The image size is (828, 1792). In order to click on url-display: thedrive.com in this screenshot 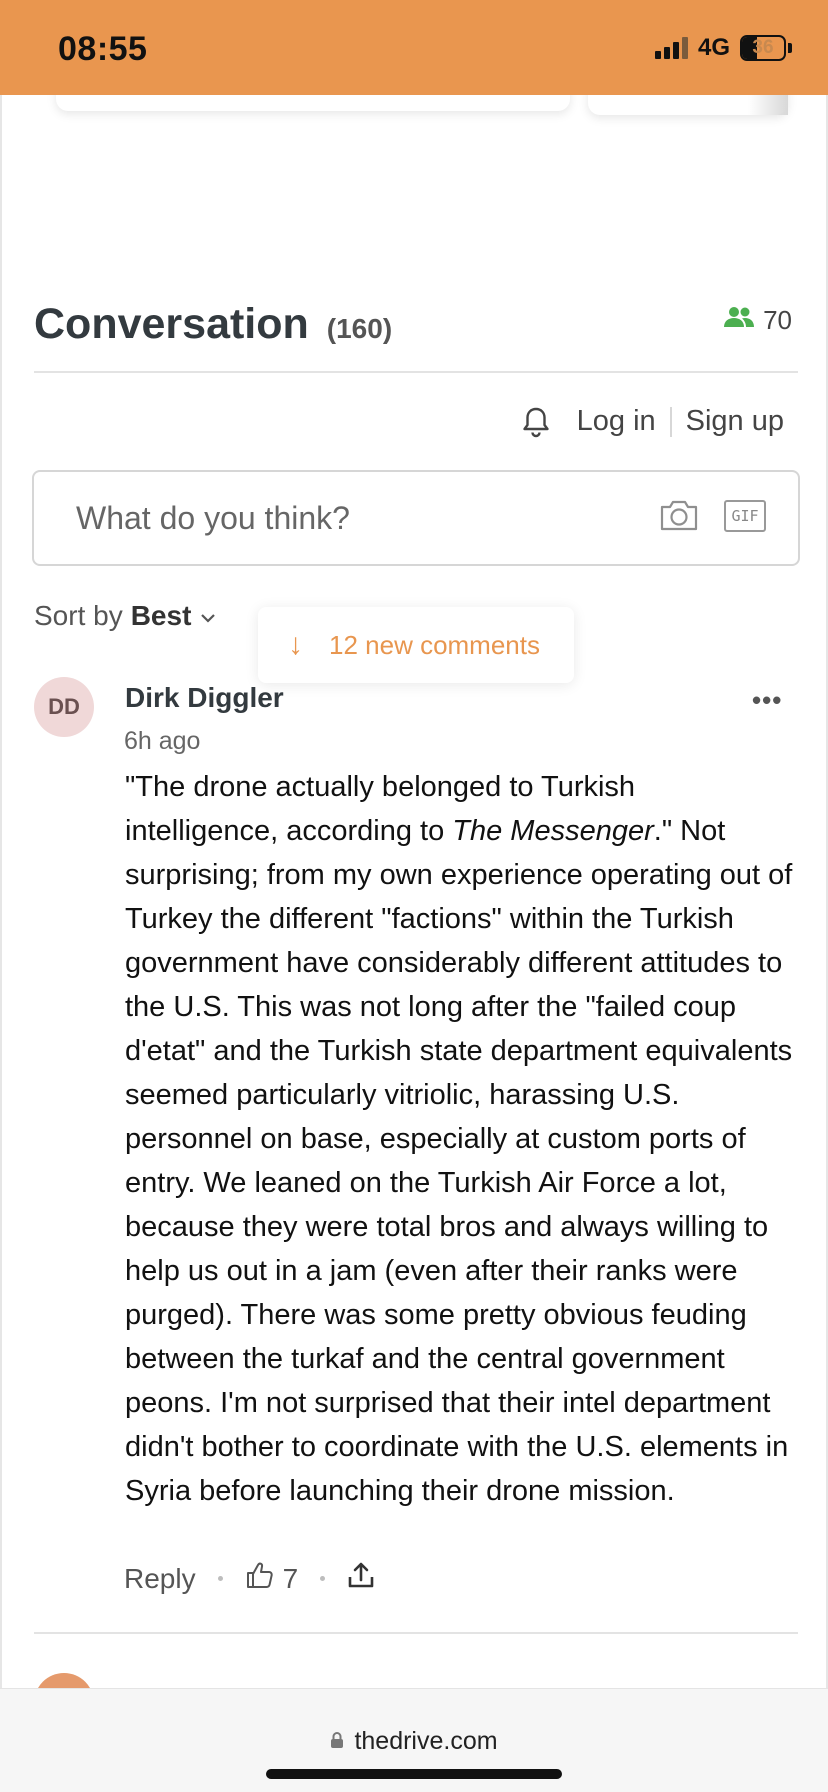, I will do `click(414, 1741)`.